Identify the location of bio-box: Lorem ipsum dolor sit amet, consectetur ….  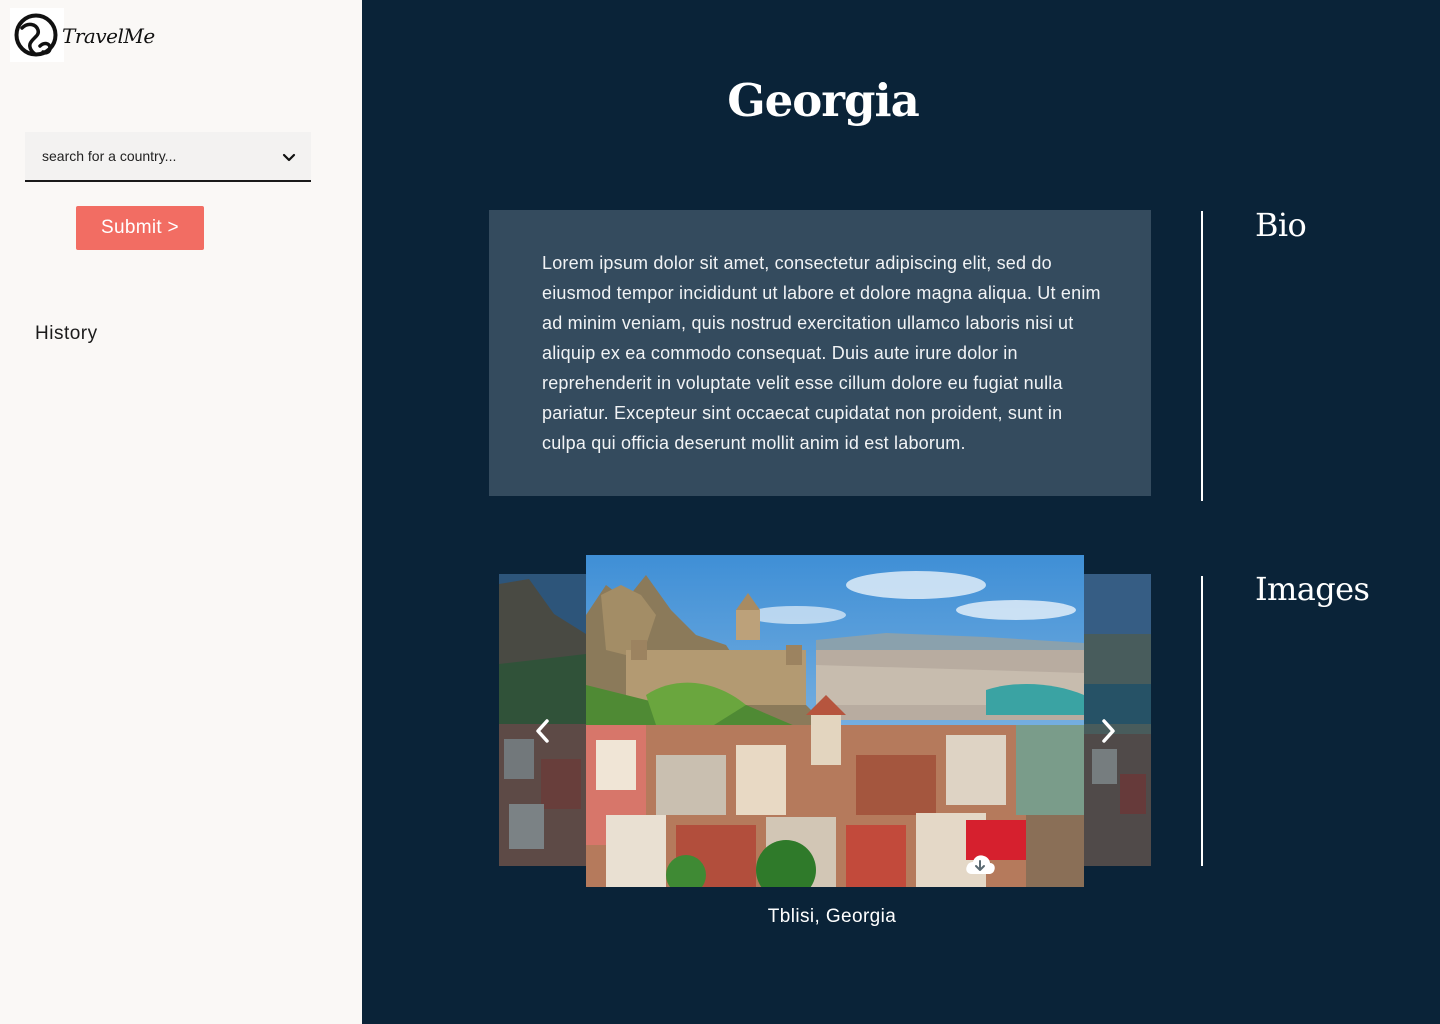
(820, 353).